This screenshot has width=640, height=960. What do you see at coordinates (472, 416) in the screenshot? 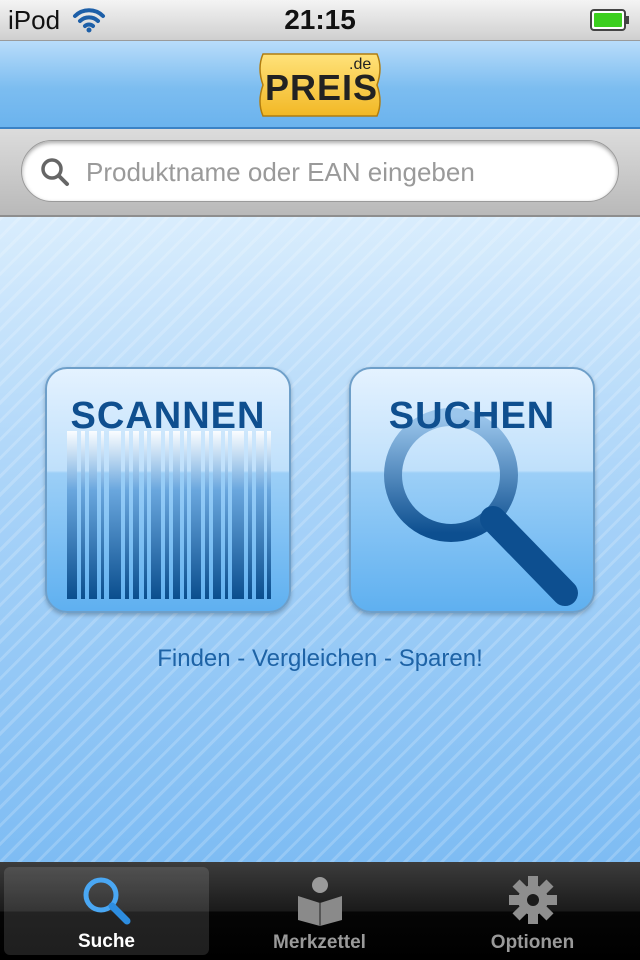
I see `search-label: SUCHEN` at bounding box center [472, 416].